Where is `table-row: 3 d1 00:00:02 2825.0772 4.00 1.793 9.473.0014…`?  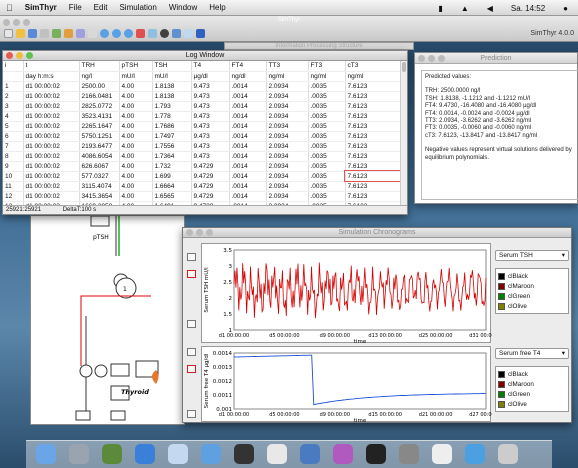
table-row: 3 d1 00:00:02 2825.0772 4.00 1.793 9.473.0014… is located at coordinates (202, 106).